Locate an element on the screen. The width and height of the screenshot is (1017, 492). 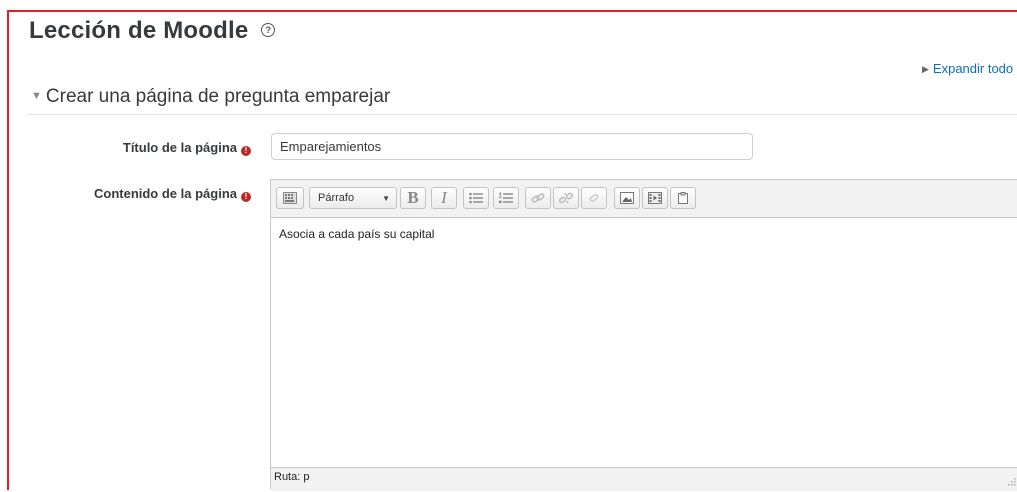
page-title: Lección de Moodle ? is located at coordinates (152, 31).